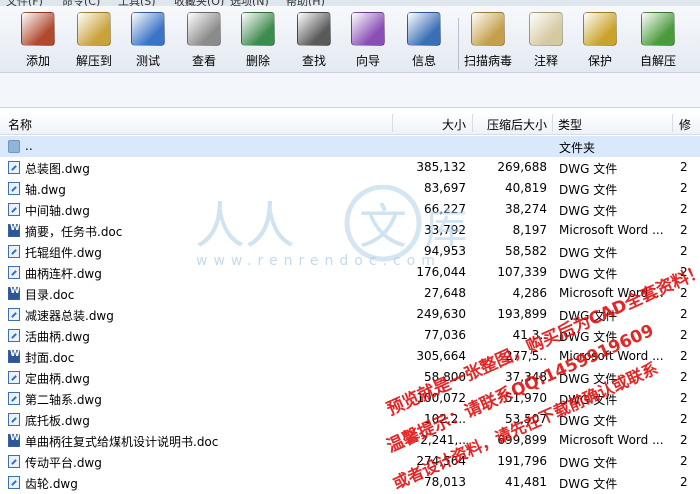 This screenshot has height=494, width=700. Describe the element at coordinates (258, 29) in the screenshot. I see `delete-icon` at that location.